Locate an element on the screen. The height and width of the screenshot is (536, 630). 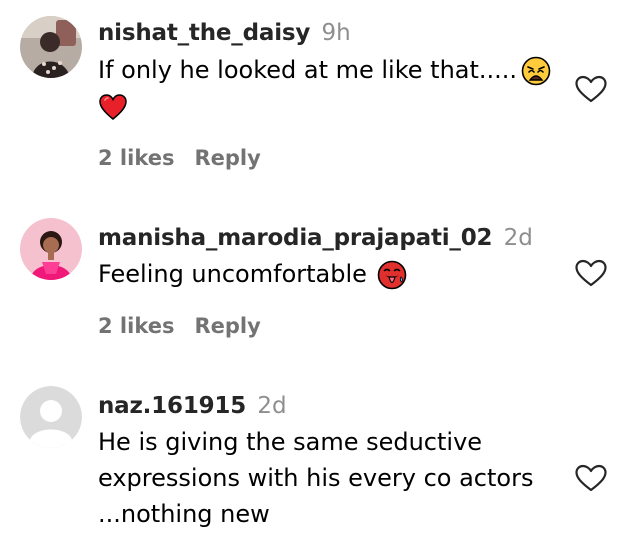
weary-face-emoji-icon is located at coordinates (536, 71).